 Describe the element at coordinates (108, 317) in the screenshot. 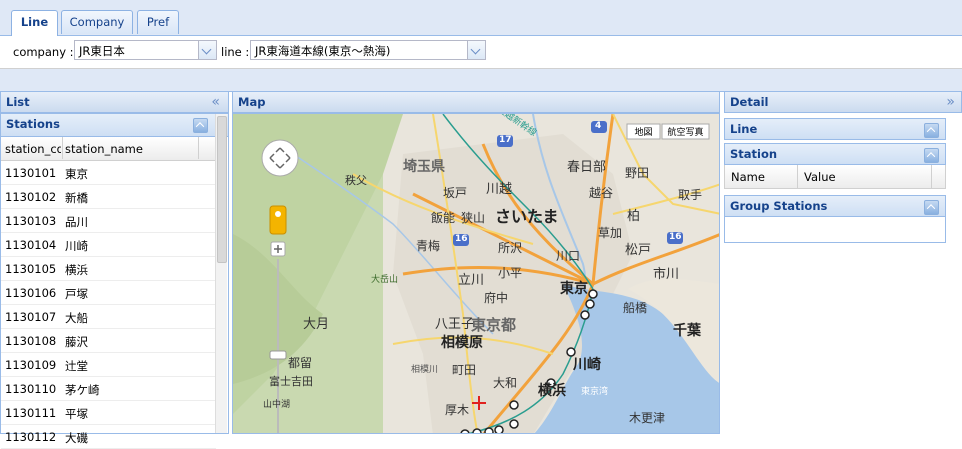

I see `table-row: 1130107 大船` at that location.